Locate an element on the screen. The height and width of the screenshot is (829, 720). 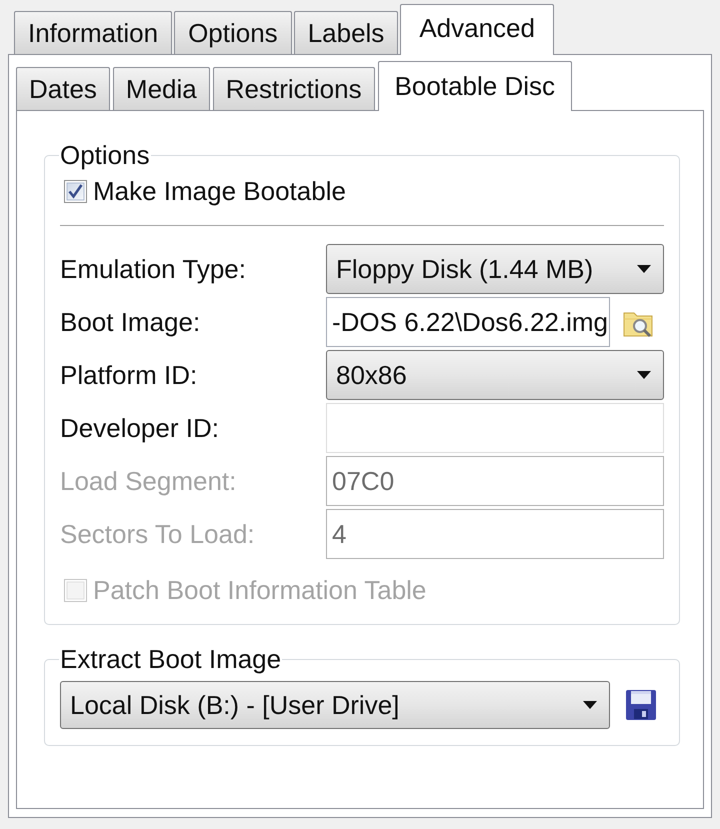
floppy-disk-save-icon is located at coordinates (641, 705).